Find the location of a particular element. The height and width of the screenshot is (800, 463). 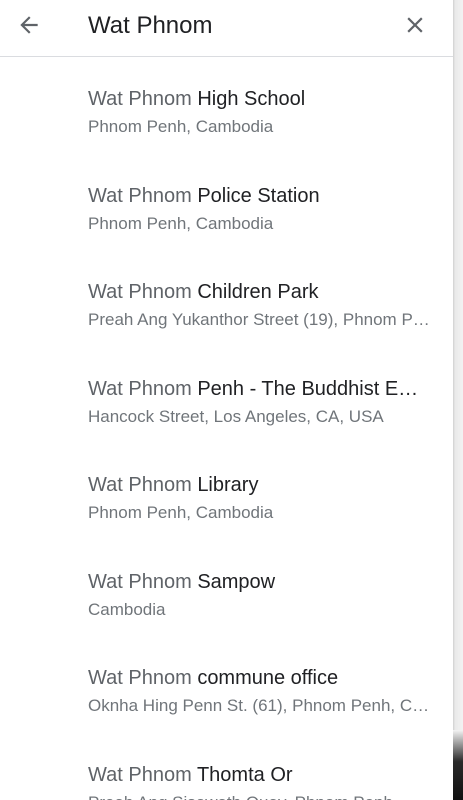

search-bar: Wat Phnom is located at coordinates (226, 28).